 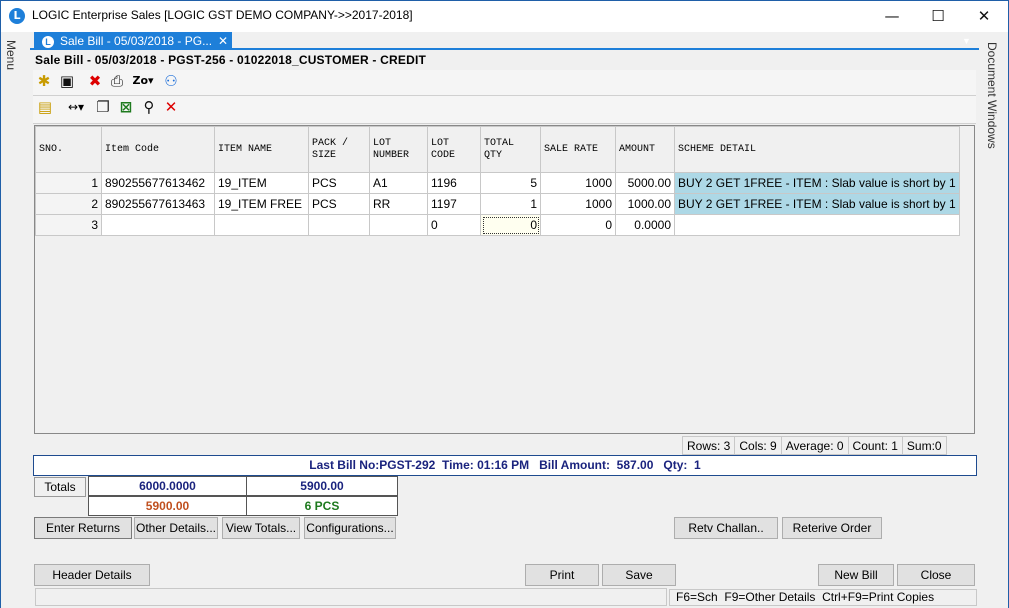 I want to click on cell-lot-code: 0, so click(x=454, y=225).